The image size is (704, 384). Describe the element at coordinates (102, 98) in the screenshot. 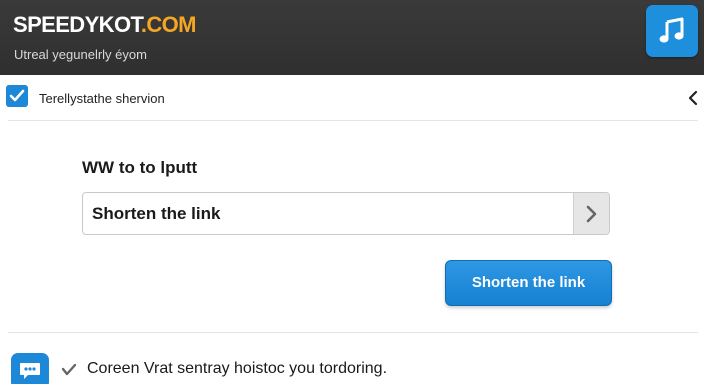

I see `option-label: Terellystathe shervion` at that location.